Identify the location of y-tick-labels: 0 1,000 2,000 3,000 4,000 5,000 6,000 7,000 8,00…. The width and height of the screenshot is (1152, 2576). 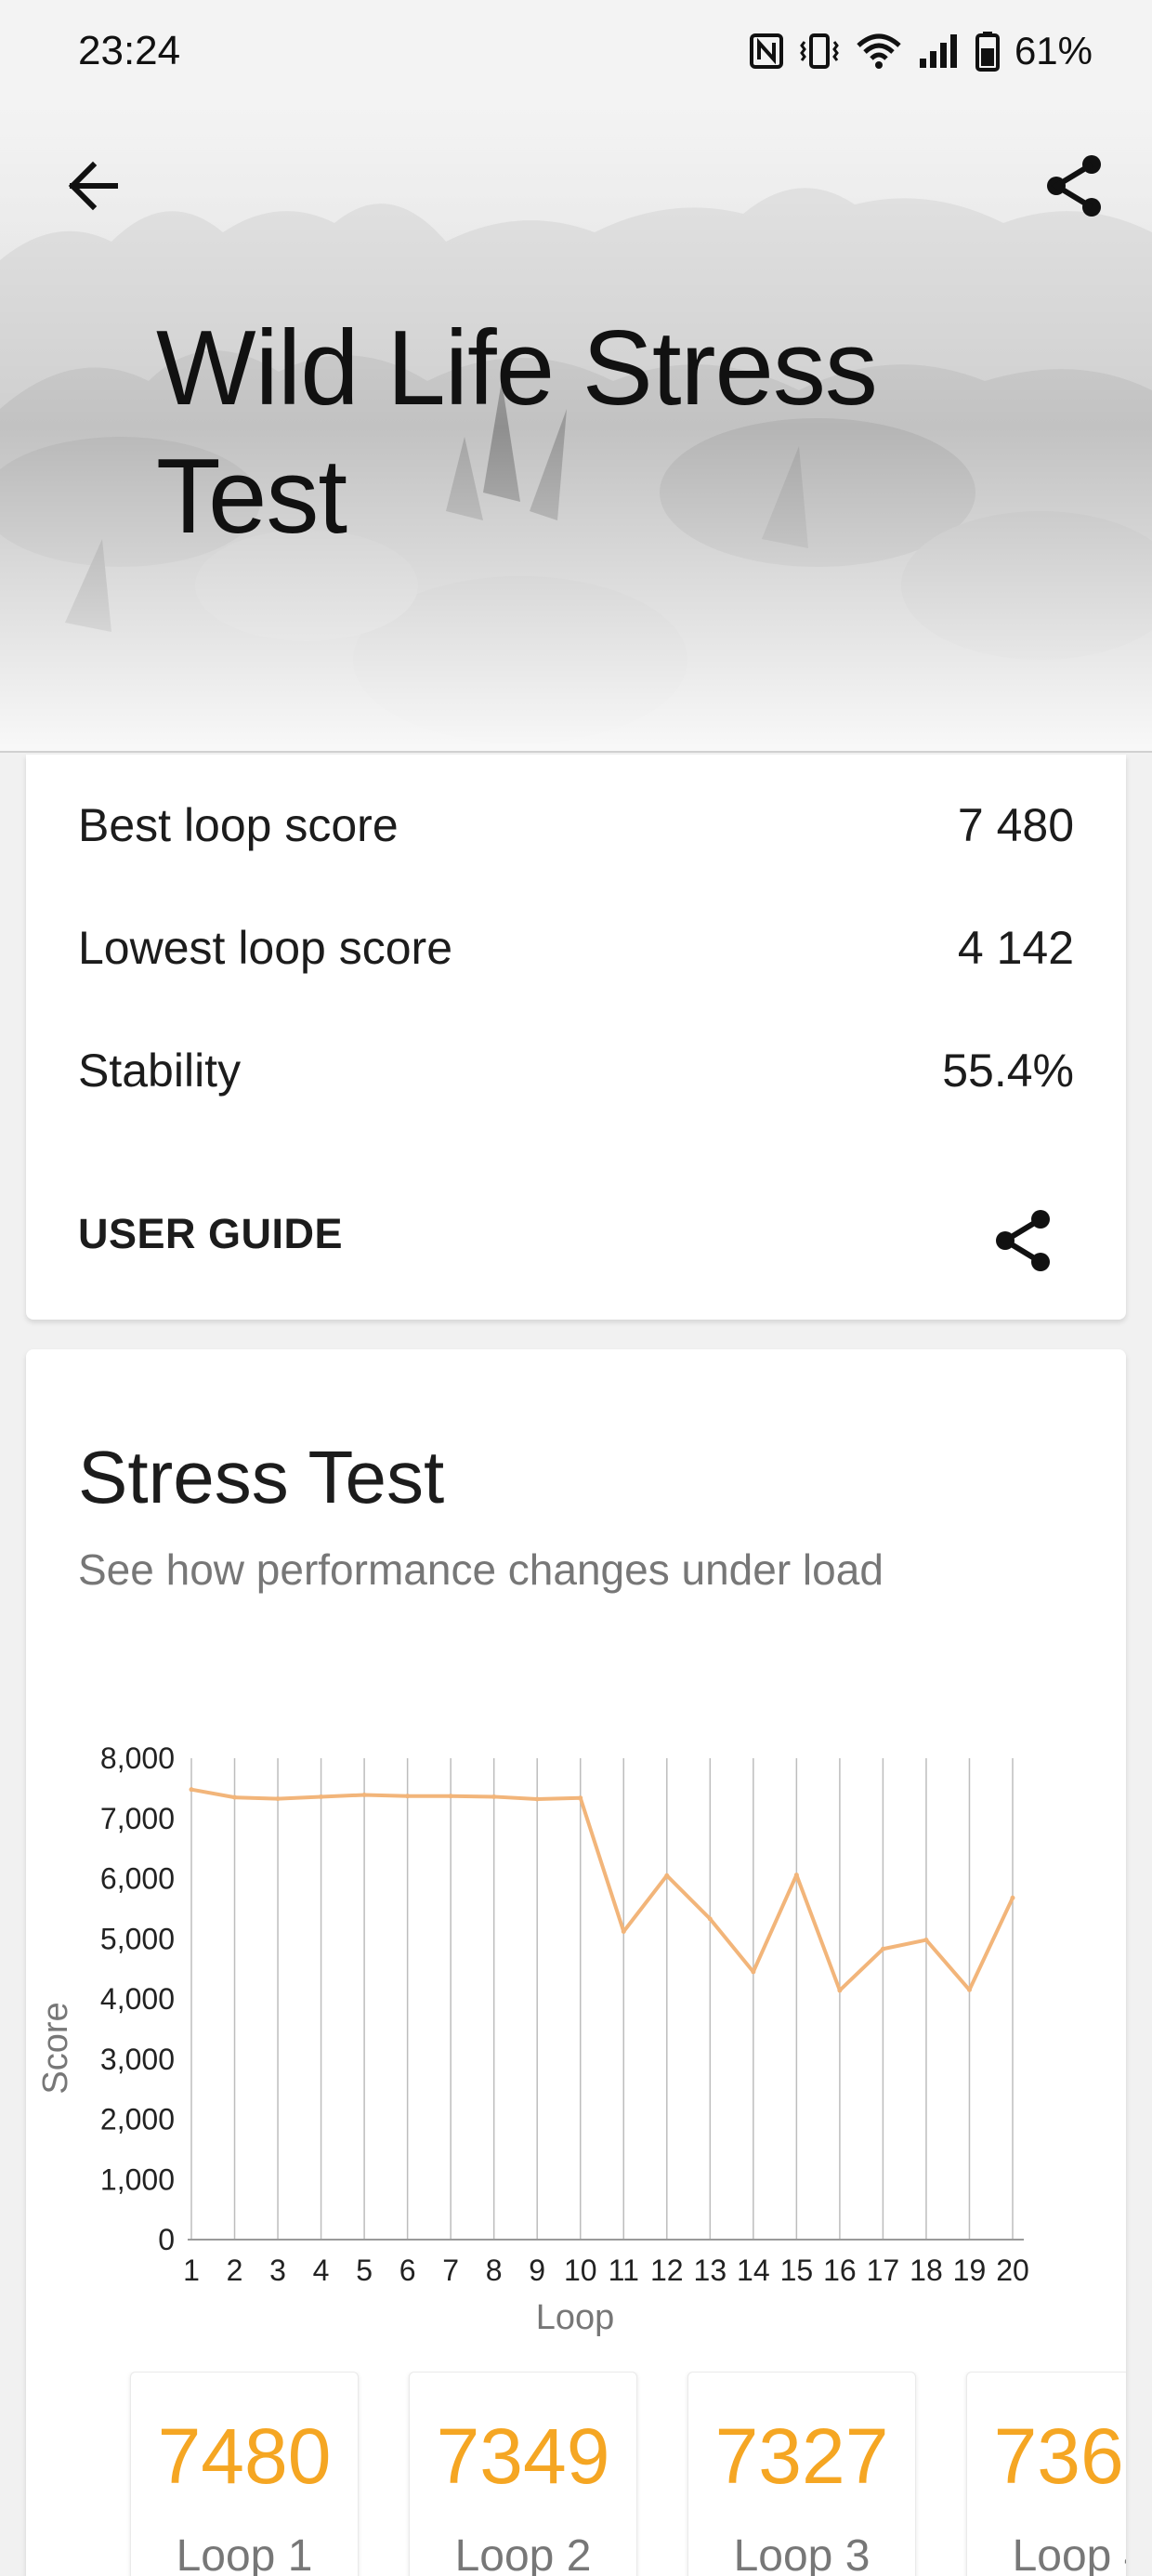
(137, 1998).